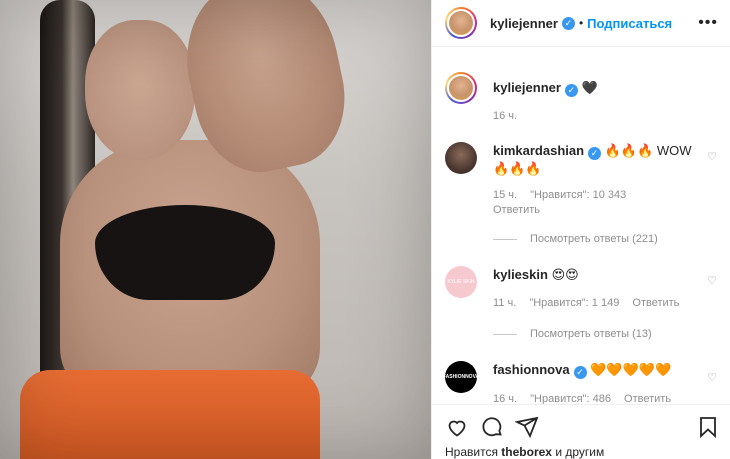 The height and width of the screenshot is (459, 730). Describe the element at coordinates (570, 398) in the screenshot. I see `comment-likes: "Нравится": 486` at that location.